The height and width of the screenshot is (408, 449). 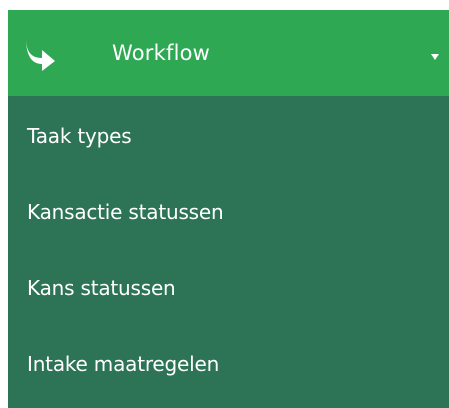 I want to click on share-arrow-icon, so click(x=40, y=54).